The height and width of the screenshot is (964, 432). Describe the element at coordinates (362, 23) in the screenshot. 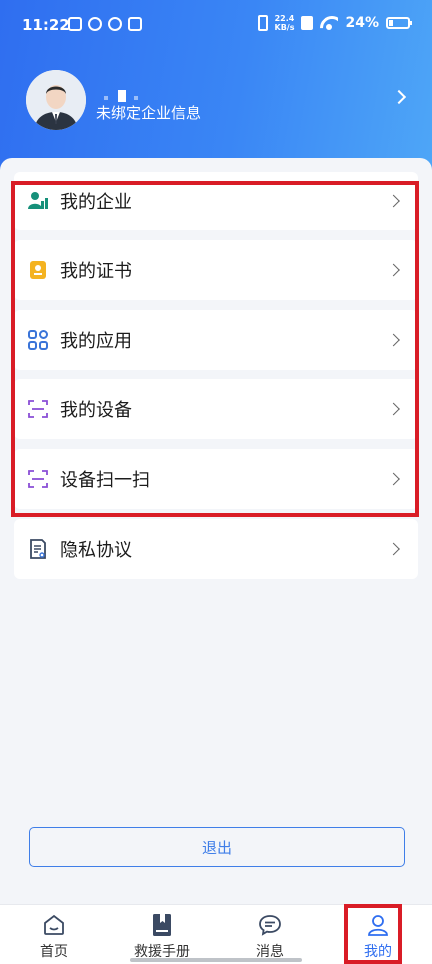

I see `battery-percent: 24%` at that location.